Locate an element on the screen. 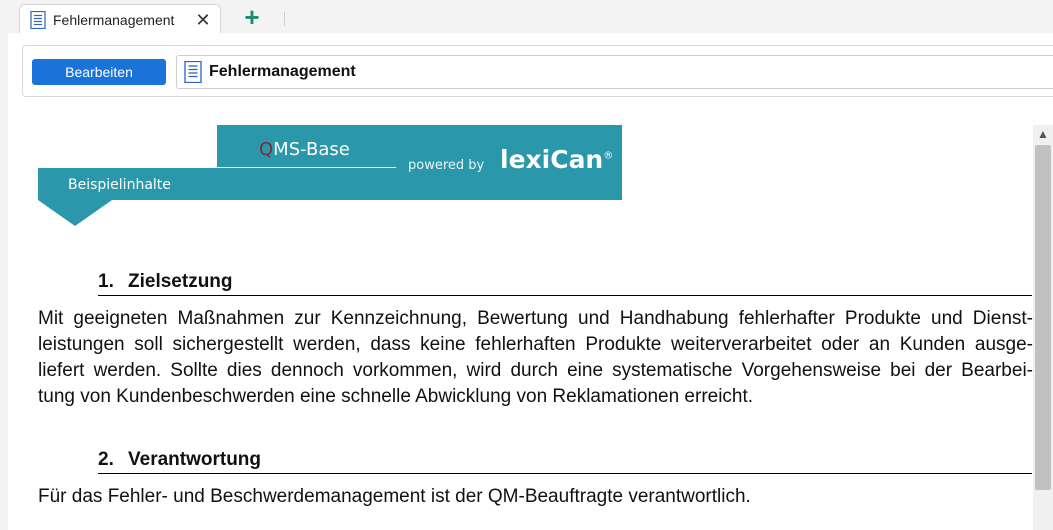 The height and width of the screenshot is (530, 1053). section-number: 1. is located at coordinates (106, 281).